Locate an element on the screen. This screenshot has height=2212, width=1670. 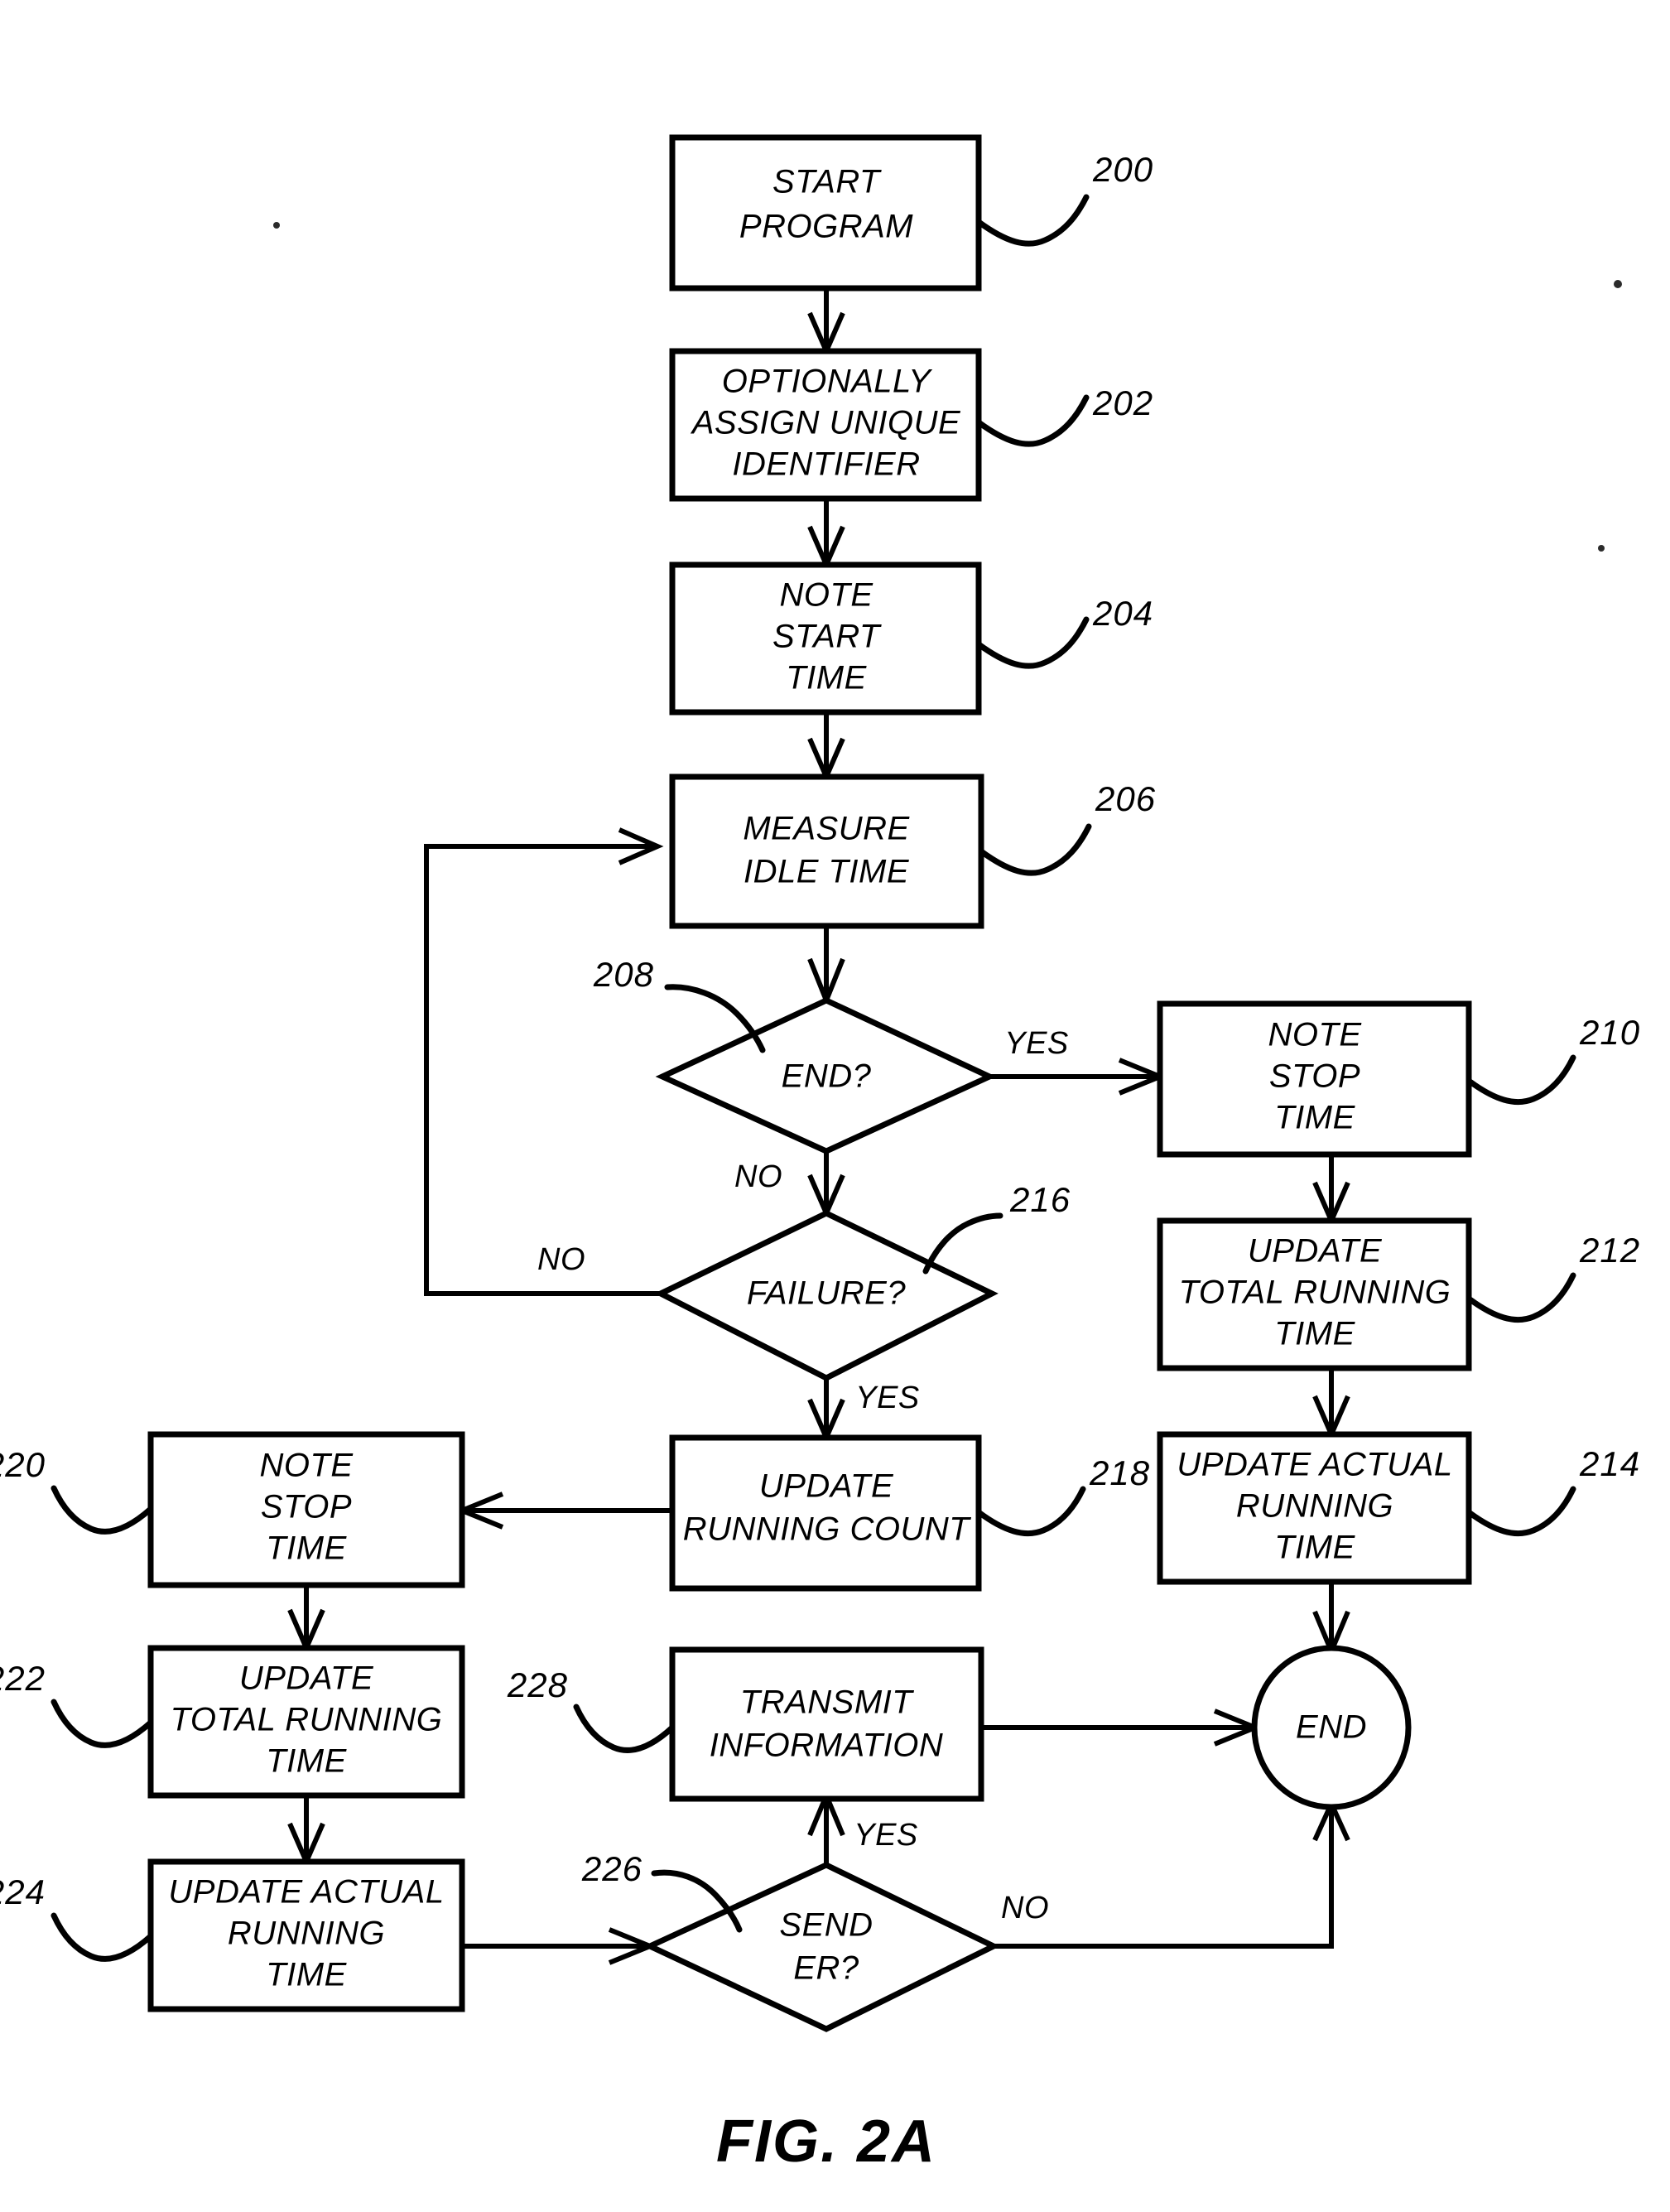
end-terminal-label: END is located at coordinates (1331, 1727).